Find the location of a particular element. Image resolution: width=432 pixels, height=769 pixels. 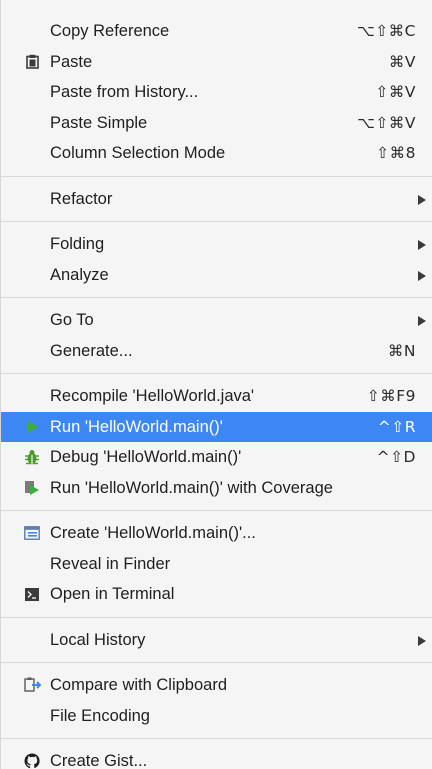

menu-item-local-history: Local History is located at coordinates (216, 640).